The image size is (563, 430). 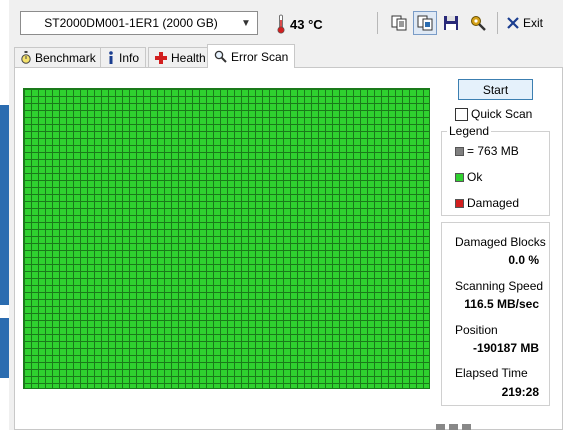 I want to click on tab-error-scan: Error Scan, so click(x=251, y=56).